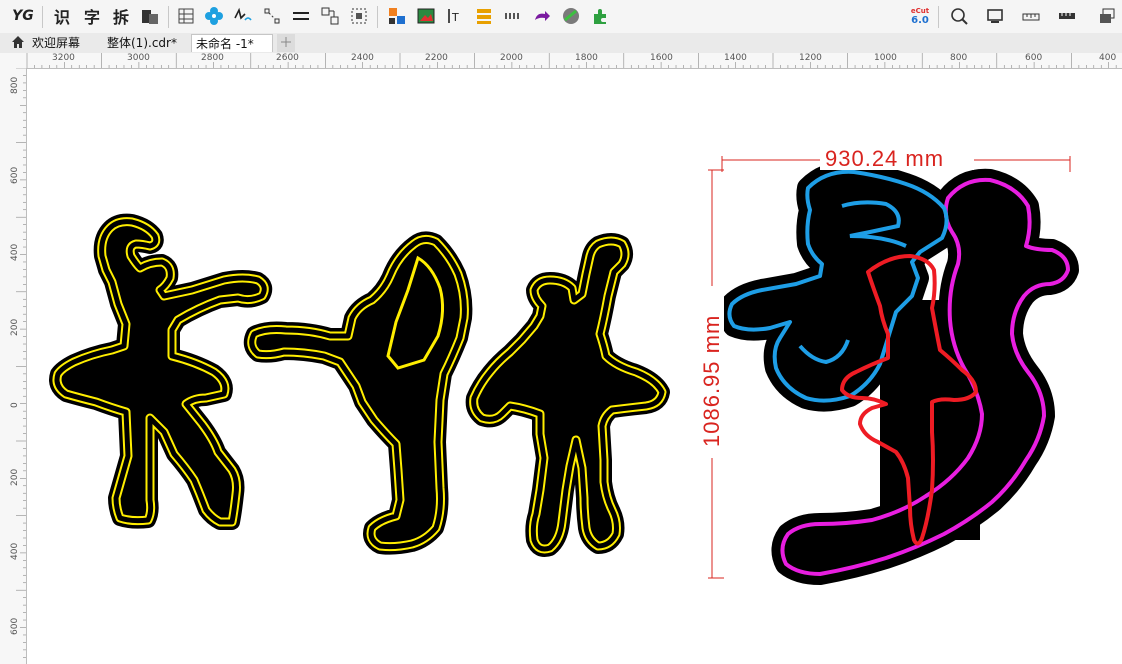 The height and width of the screenshot is (664, 1122). I want to click on recognize-button: 识, so click(62, 16).